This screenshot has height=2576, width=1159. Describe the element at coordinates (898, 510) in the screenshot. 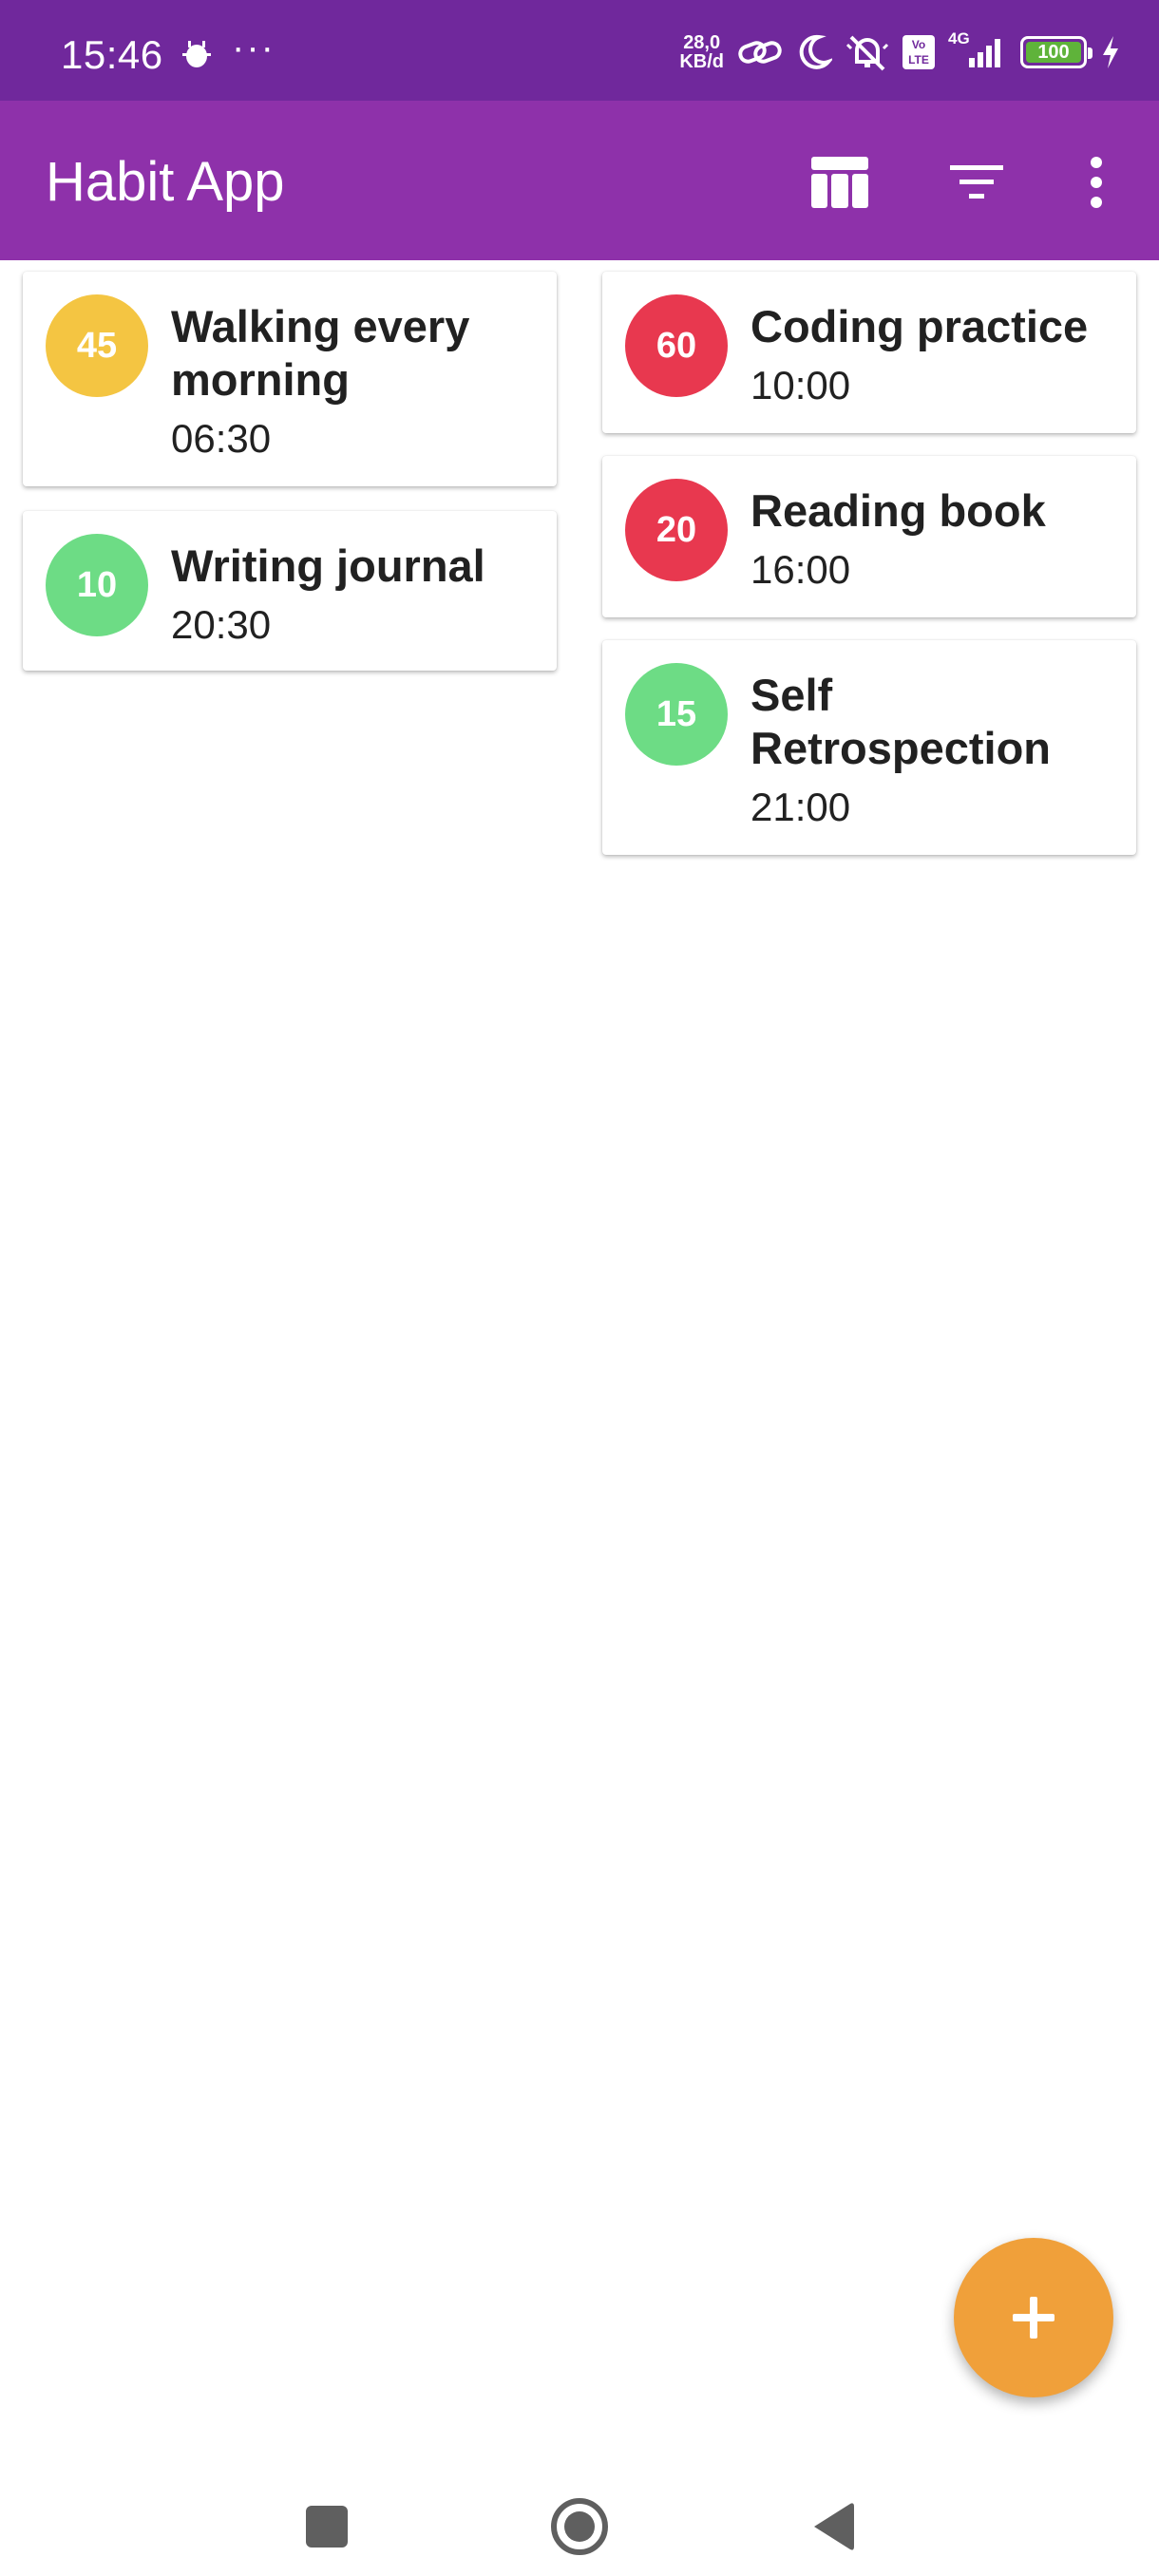

I see `habit-title: Reading book` at that location.